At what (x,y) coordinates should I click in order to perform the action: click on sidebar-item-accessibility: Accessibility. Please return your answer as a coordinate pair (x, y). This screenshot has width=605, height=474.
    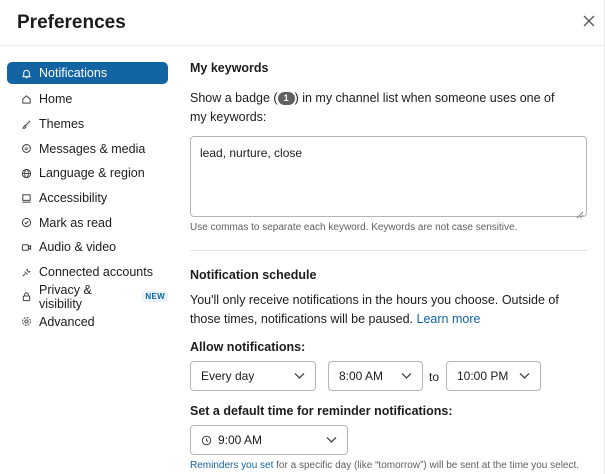
    Looking at the image, I should click on (87, 198).